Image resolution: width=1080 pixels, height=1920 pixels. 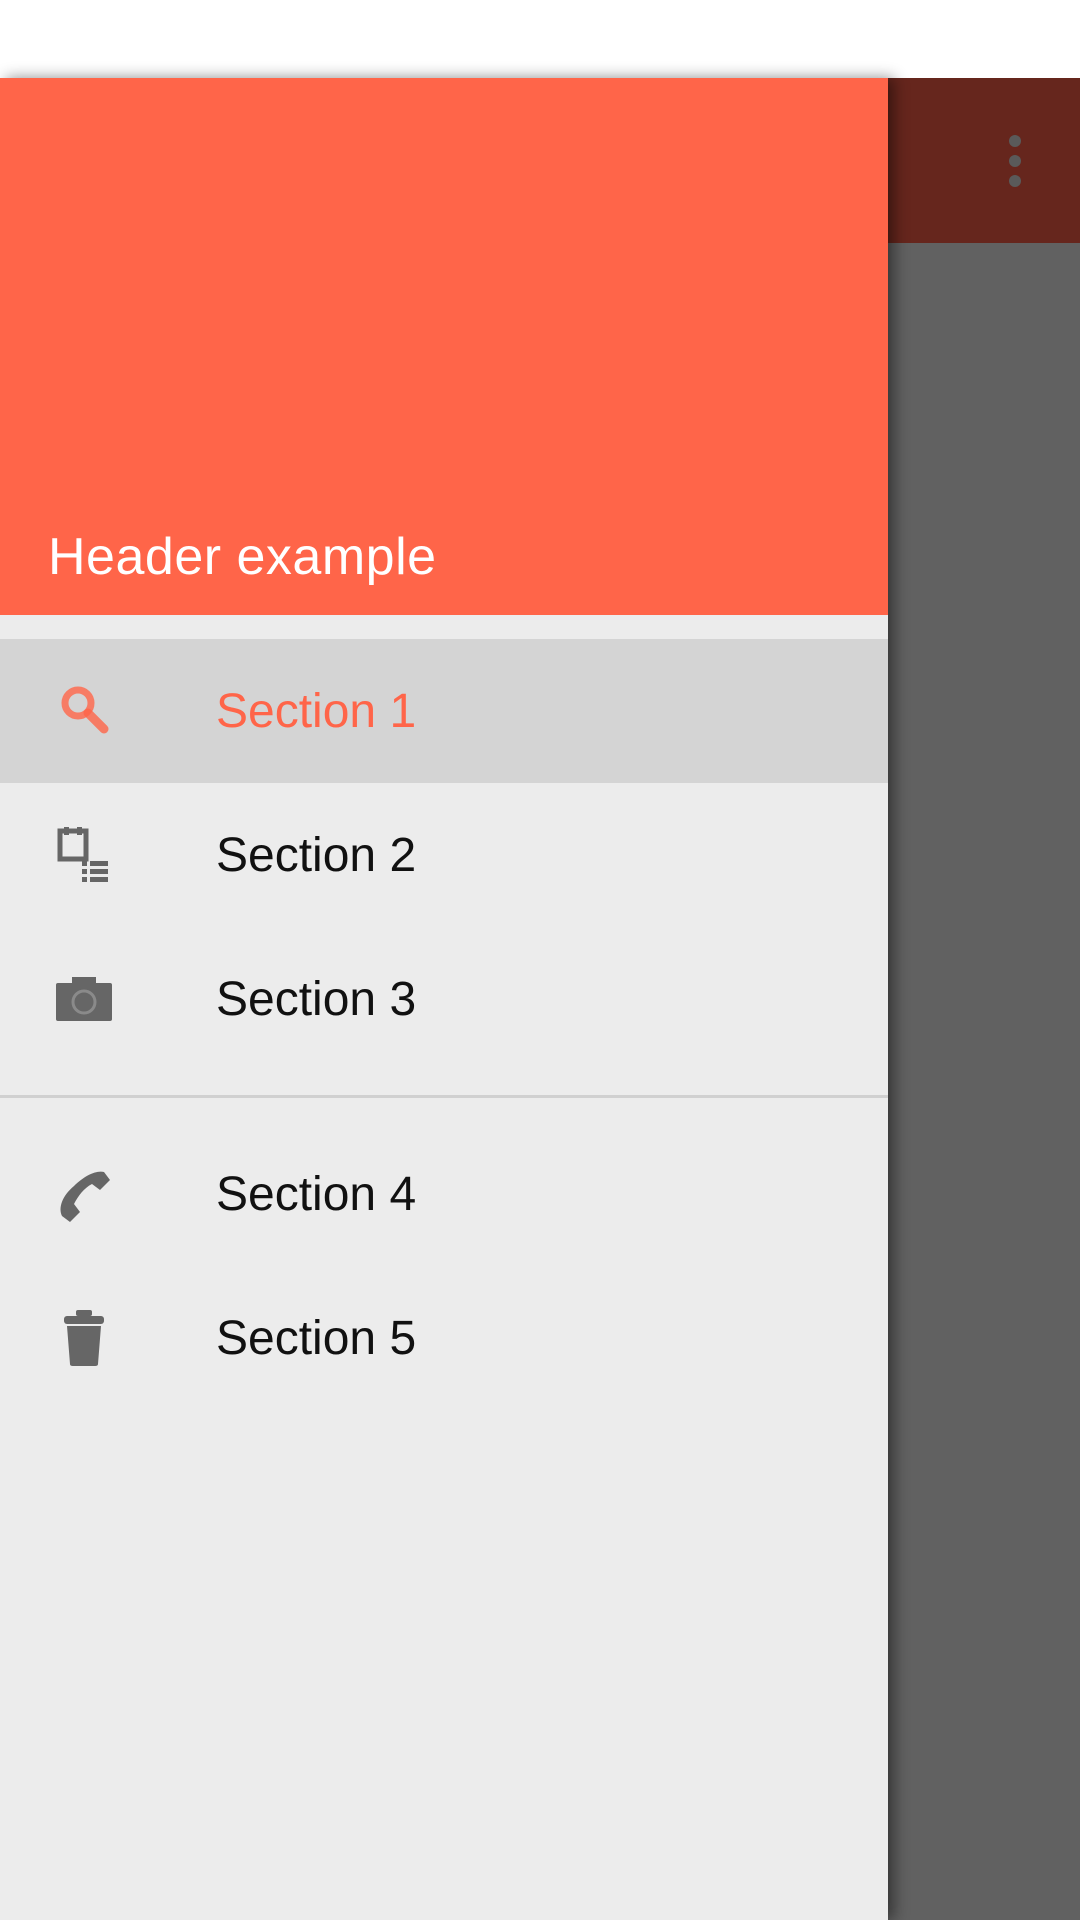 What do you see at coordinates (84, 1194) in the screenshot?
I see `phone-icon` at bounding box center [84, 1194].